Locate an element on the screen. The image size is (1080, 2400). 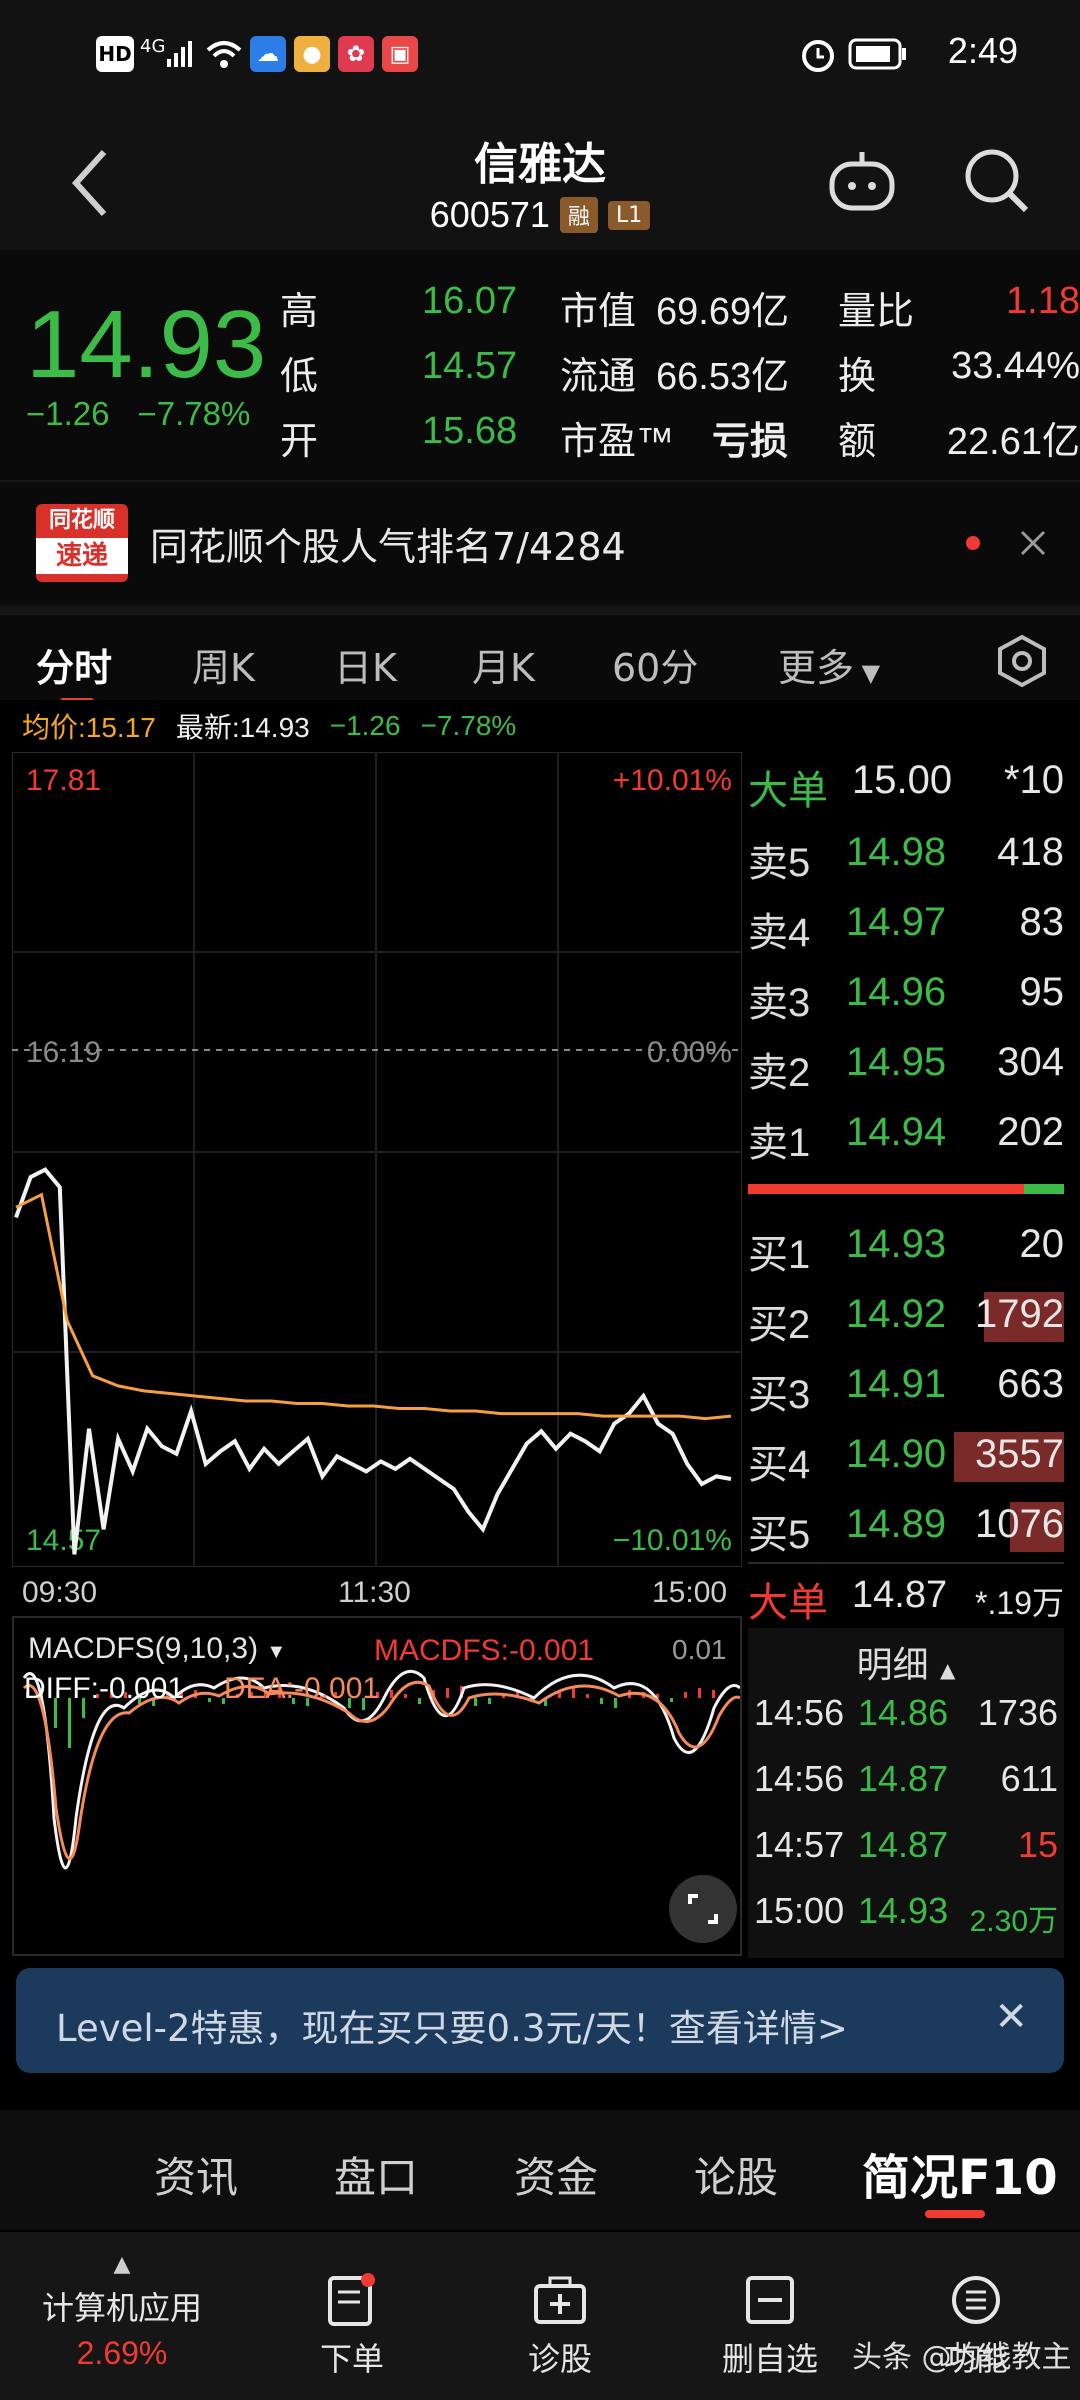
diagnose-button: 诊股 is located at coordinates (560, 2326).